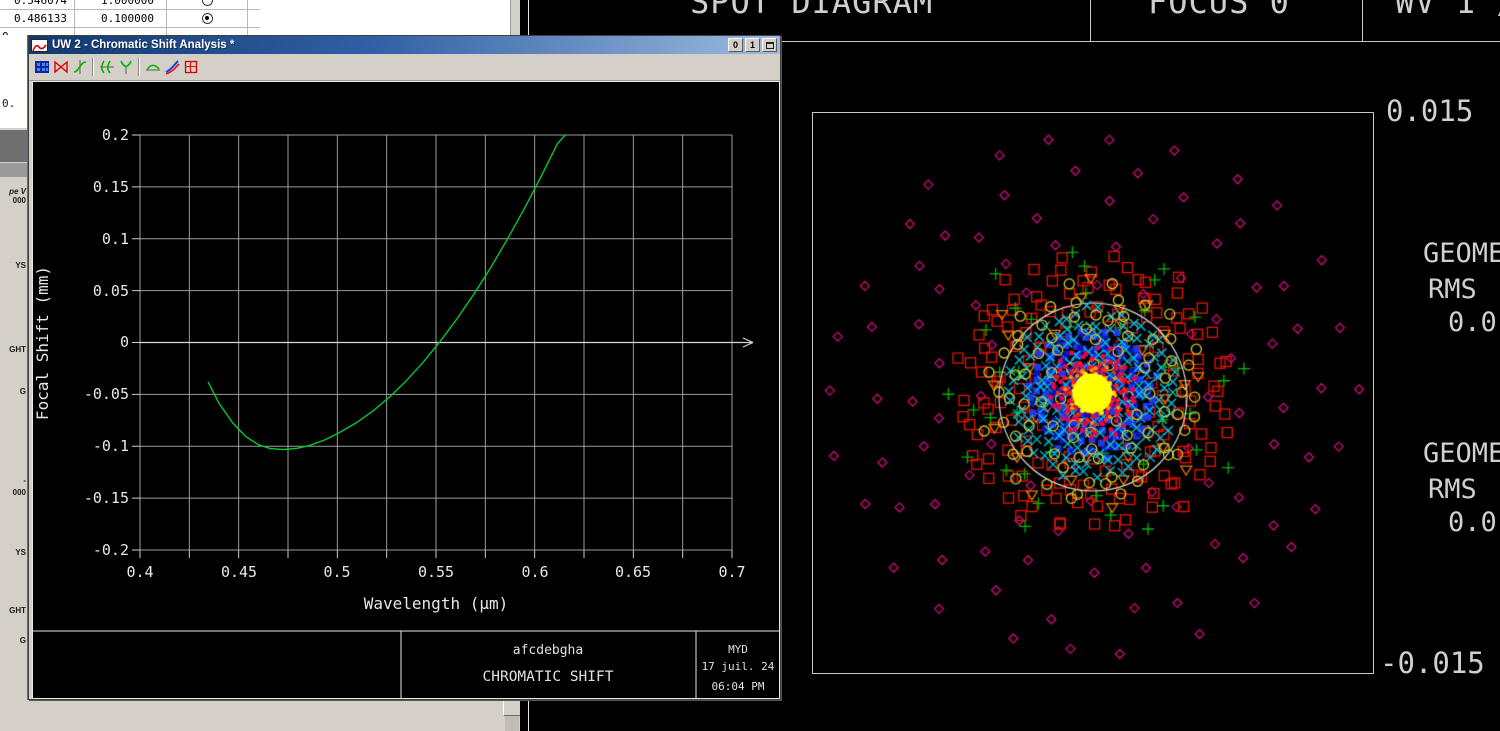  What do you see at coordinates (111, 446) in the screenshot?
I see `y-tick: -0.1` at bounding box center [111, 446].